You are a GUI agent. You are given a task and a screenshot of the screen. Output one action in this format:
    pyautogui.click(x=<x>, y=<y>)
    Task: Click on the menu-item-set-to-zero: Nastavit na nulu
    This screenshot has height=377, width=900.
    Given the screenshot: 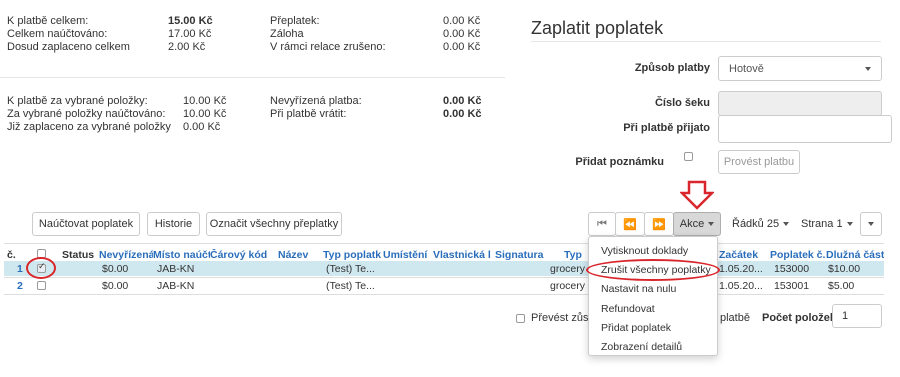 What is the action you would take?
    pyautogui.click(x=638, y=289)
    